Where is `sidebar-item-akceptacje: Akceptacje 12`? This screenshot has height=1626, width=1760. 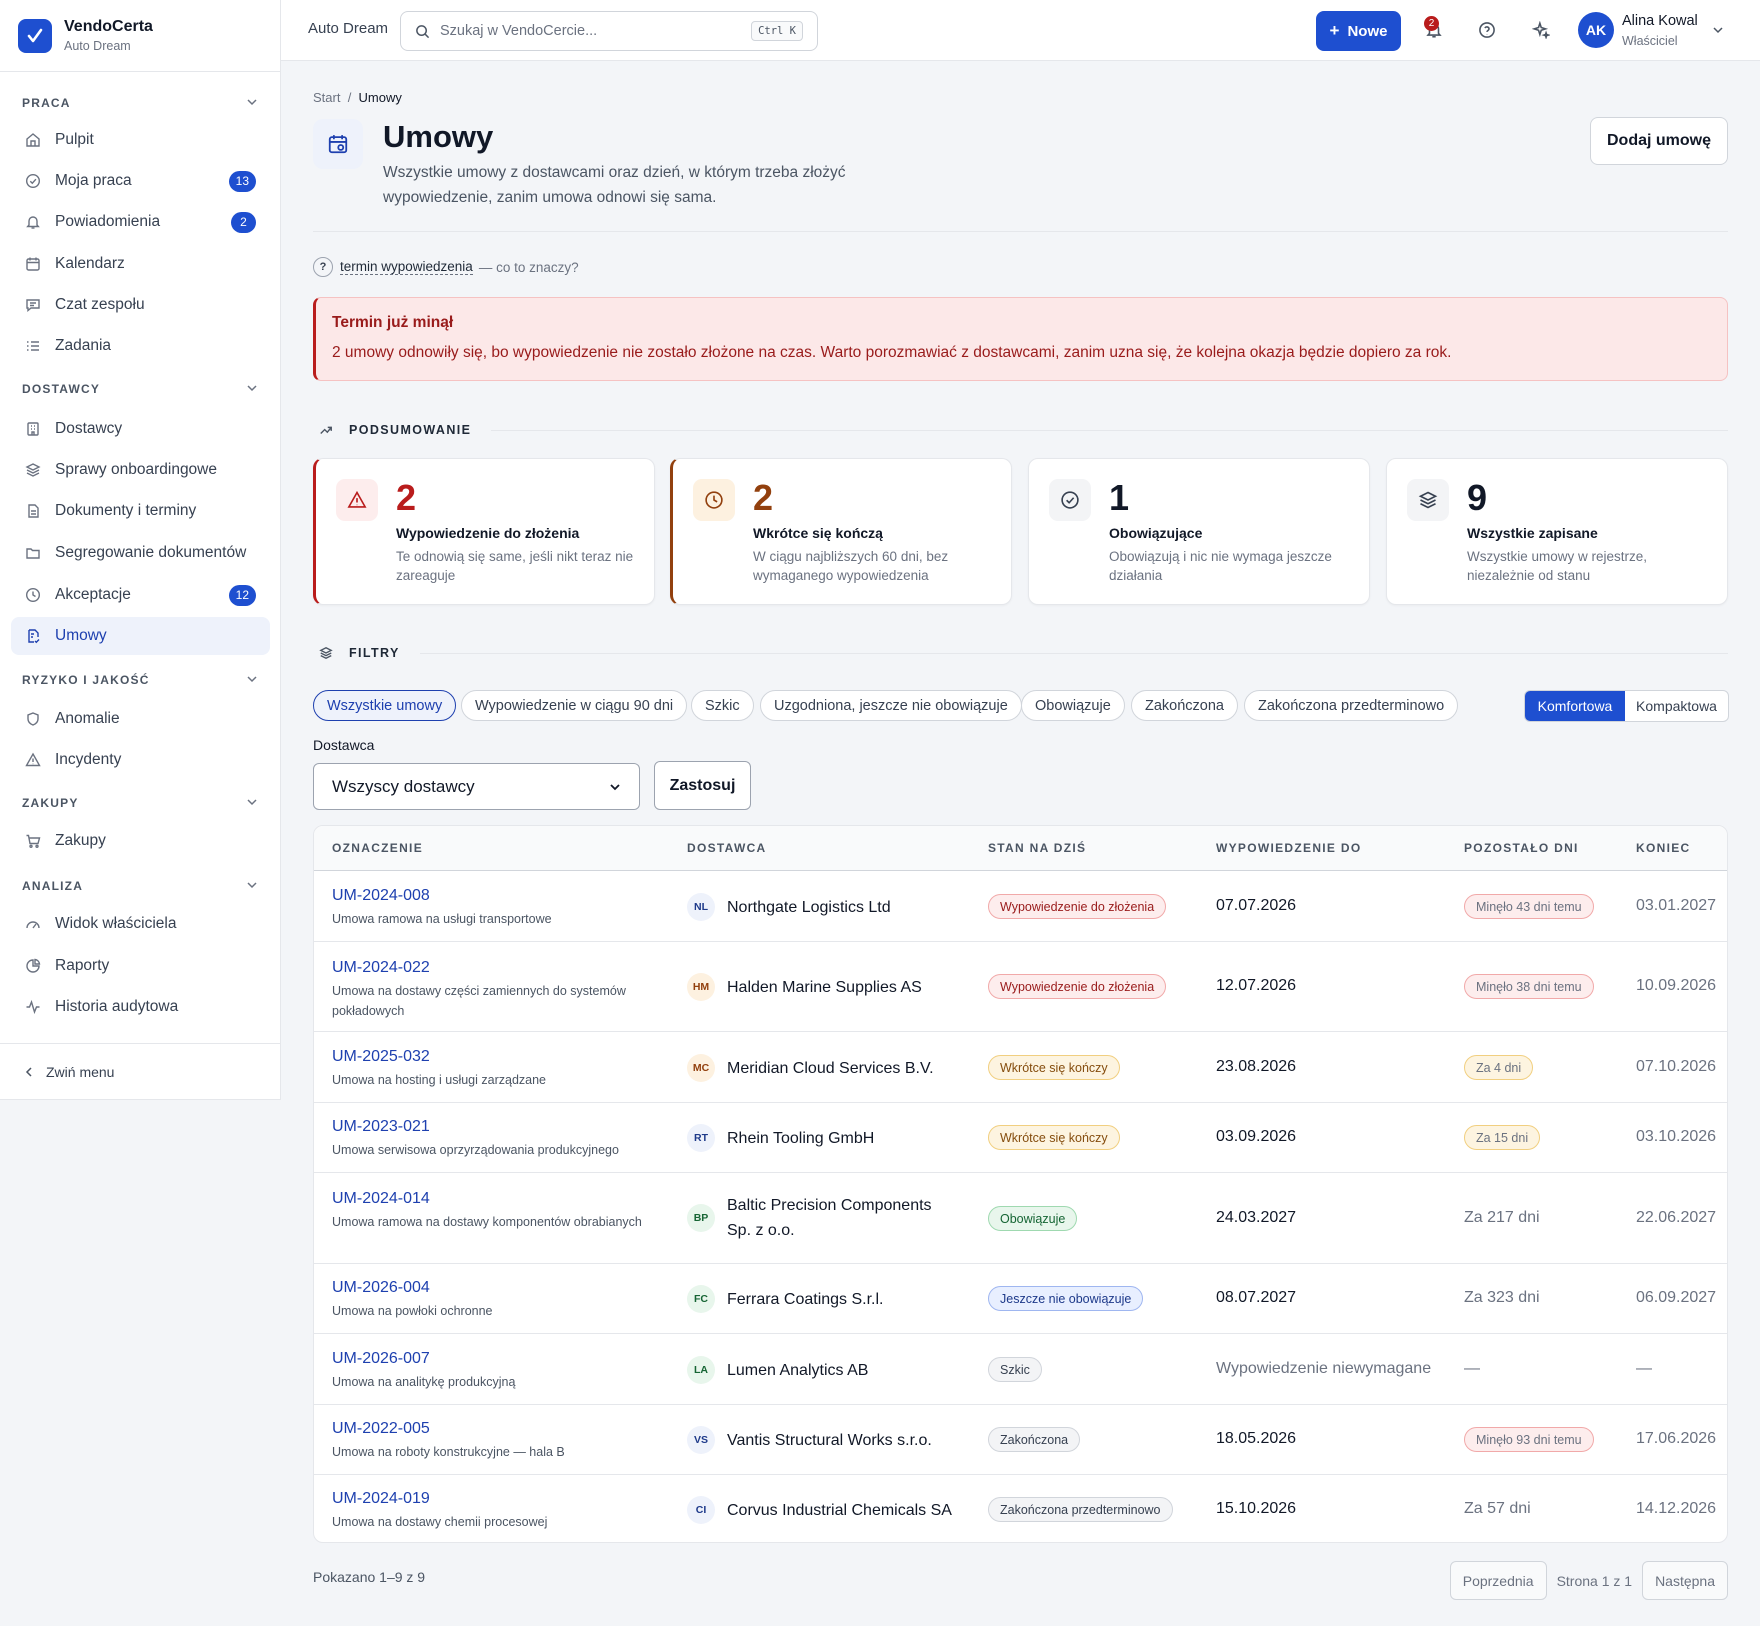
sidebar-item-akceptacje: Akceptacje 12 is located at coordinates (140, 595).